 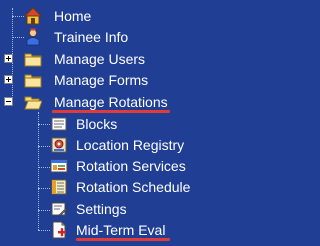 I want to click on nav-item-home: Home, so click(x=60, y=16).